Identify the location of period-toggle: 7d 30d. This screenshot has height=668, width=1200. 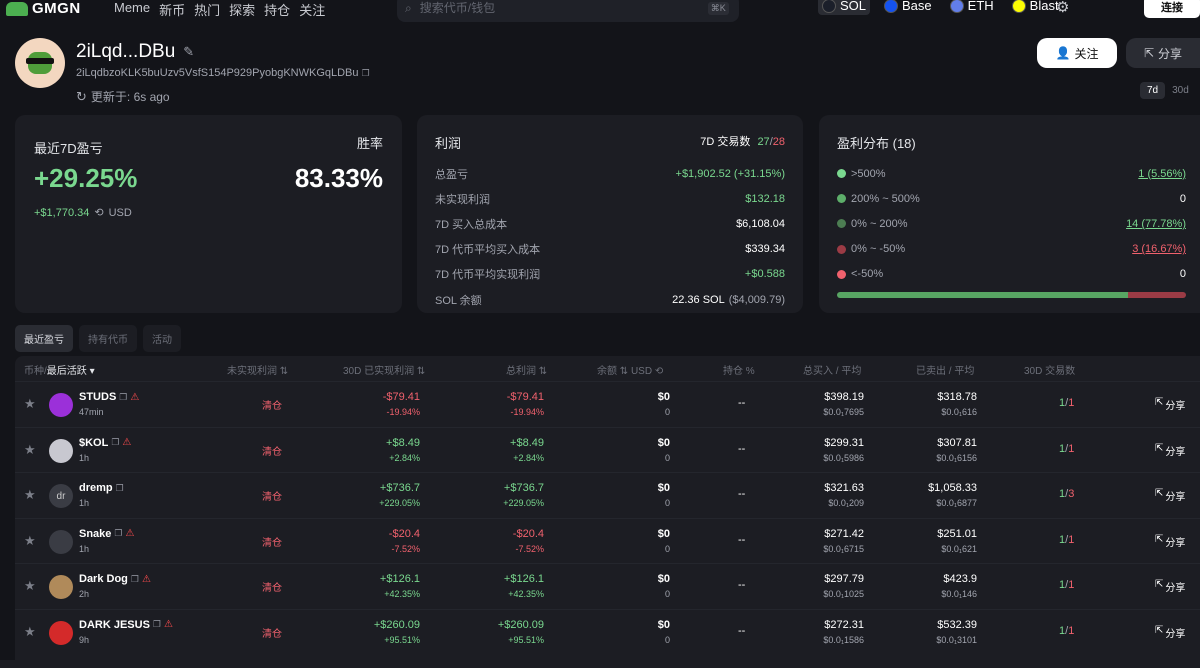
(1168, 90).